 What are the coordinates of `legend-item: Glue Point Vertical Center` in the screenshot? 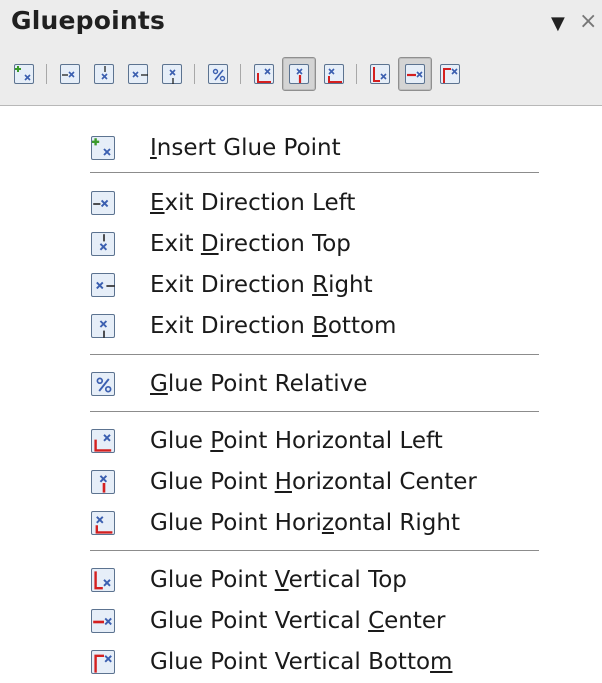 It's located at (301, 622).